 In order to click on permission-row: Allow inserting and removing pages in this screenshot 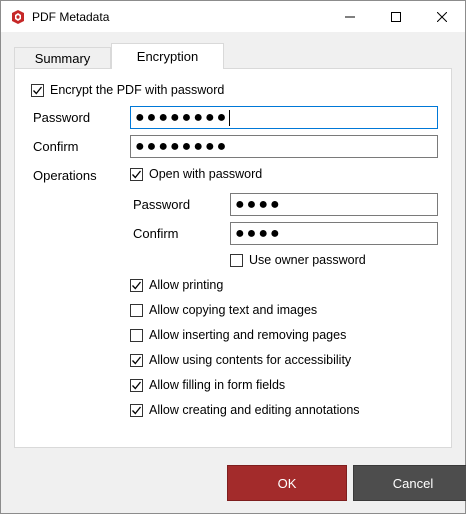, I will do `click(238, 335)`.